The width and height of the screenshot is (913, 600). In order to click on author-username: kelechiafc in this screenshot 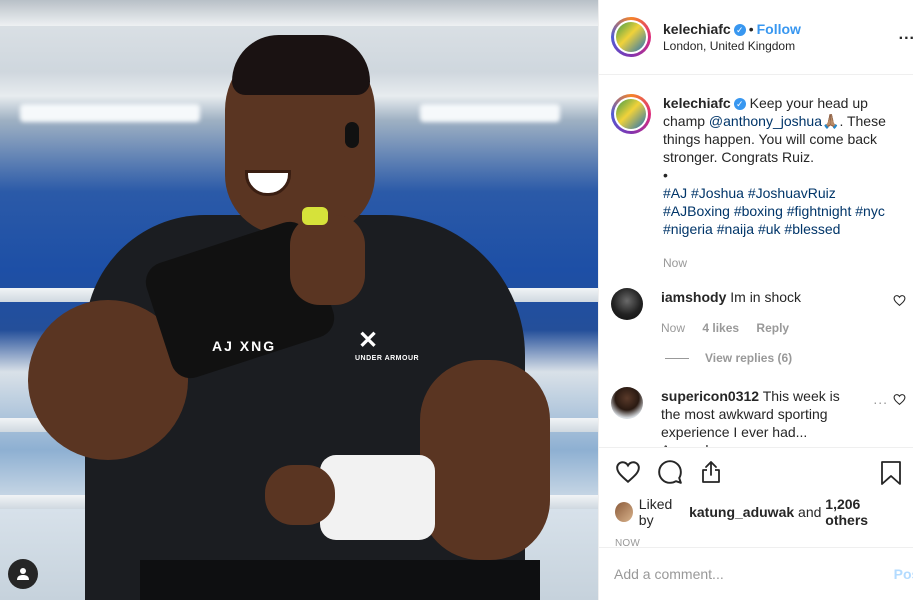, I will do `click(697, 29)`.